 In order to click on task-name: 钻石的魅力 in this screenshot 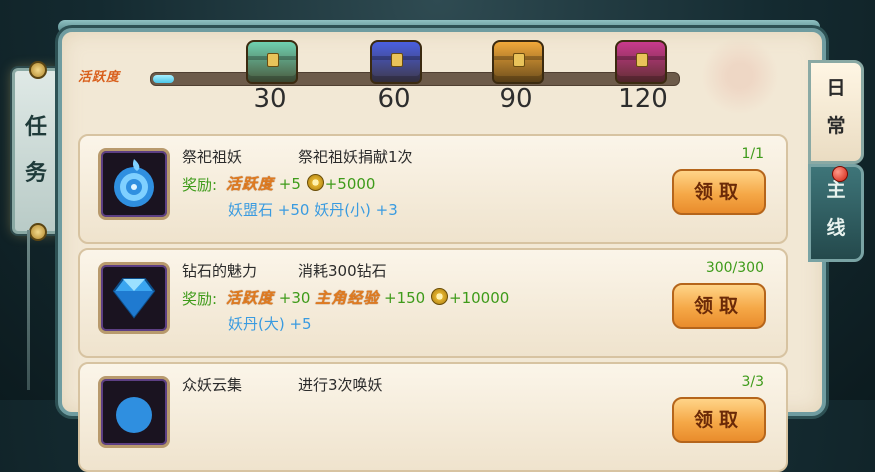, I will do `click(220, 271)`.